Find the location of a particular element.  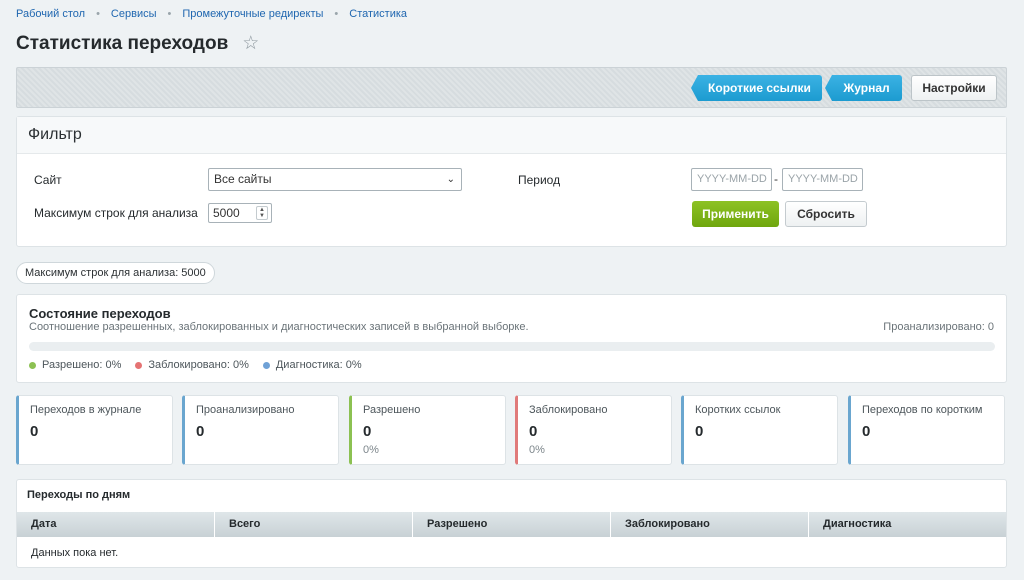

card-short-links: Коротких ссылок 0 is located at coordinates (759, 430).